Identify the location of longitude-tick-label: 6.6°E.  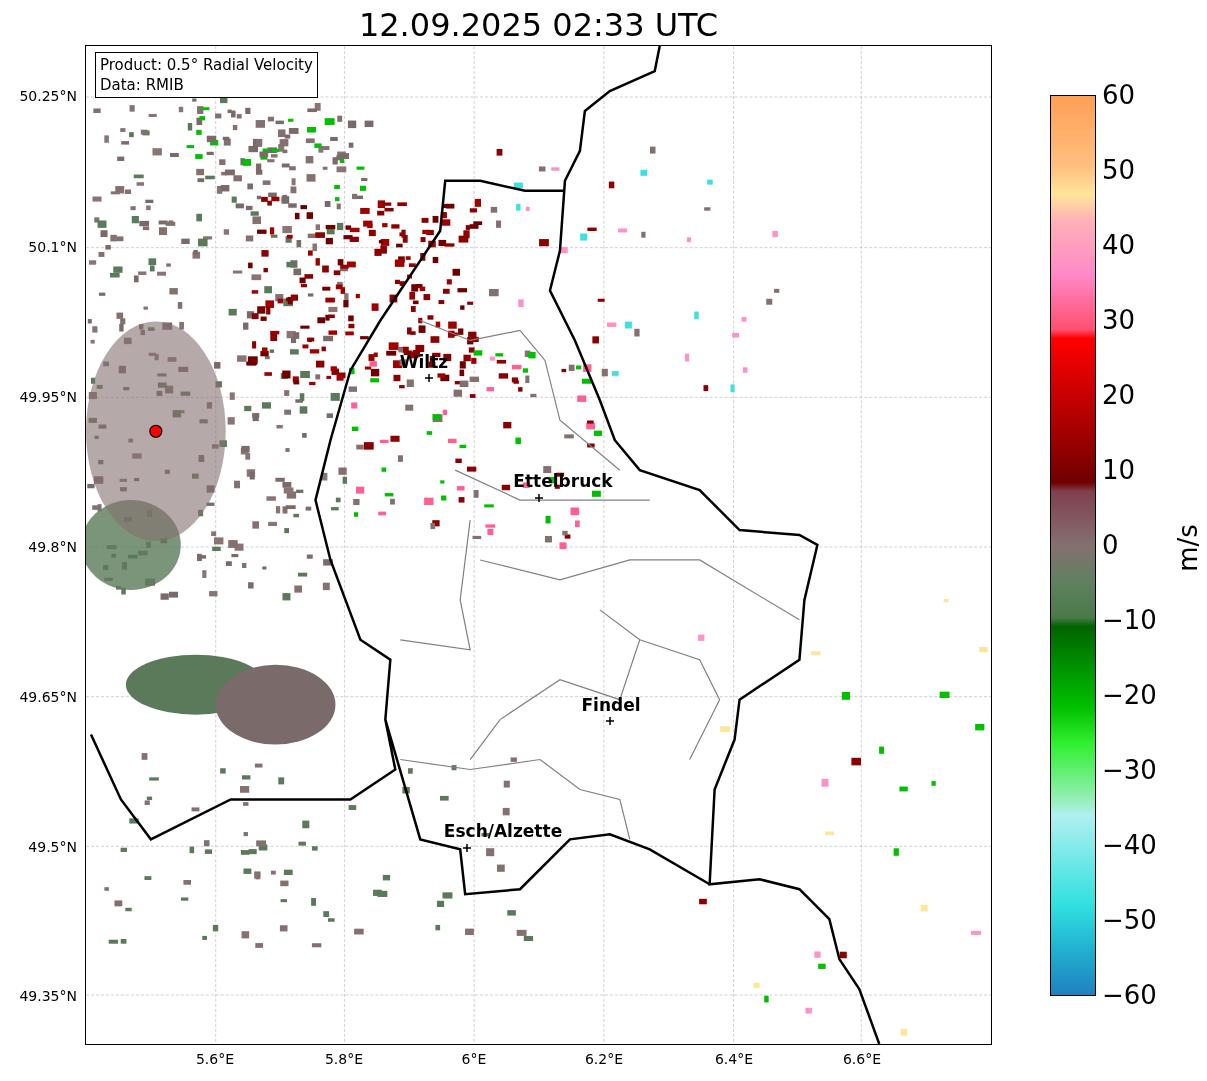
(862, 1059).